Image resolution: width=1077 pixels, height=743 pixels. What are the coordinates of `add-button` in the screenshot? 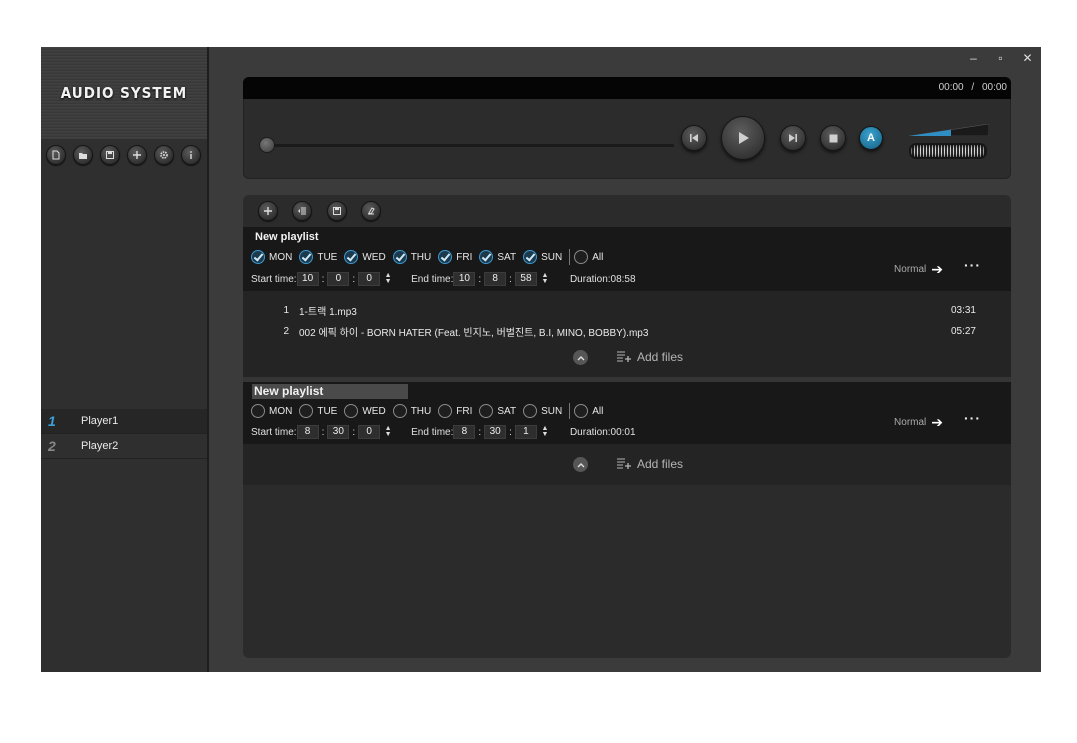 It's located at (137, 155).